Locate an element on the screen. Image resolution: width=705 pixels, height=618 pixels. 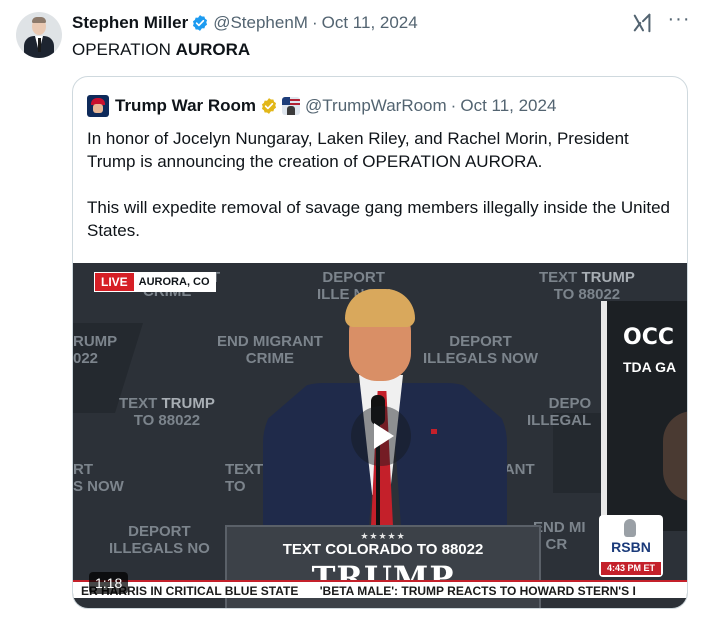
play-icon is located at coordinates (381, 436).